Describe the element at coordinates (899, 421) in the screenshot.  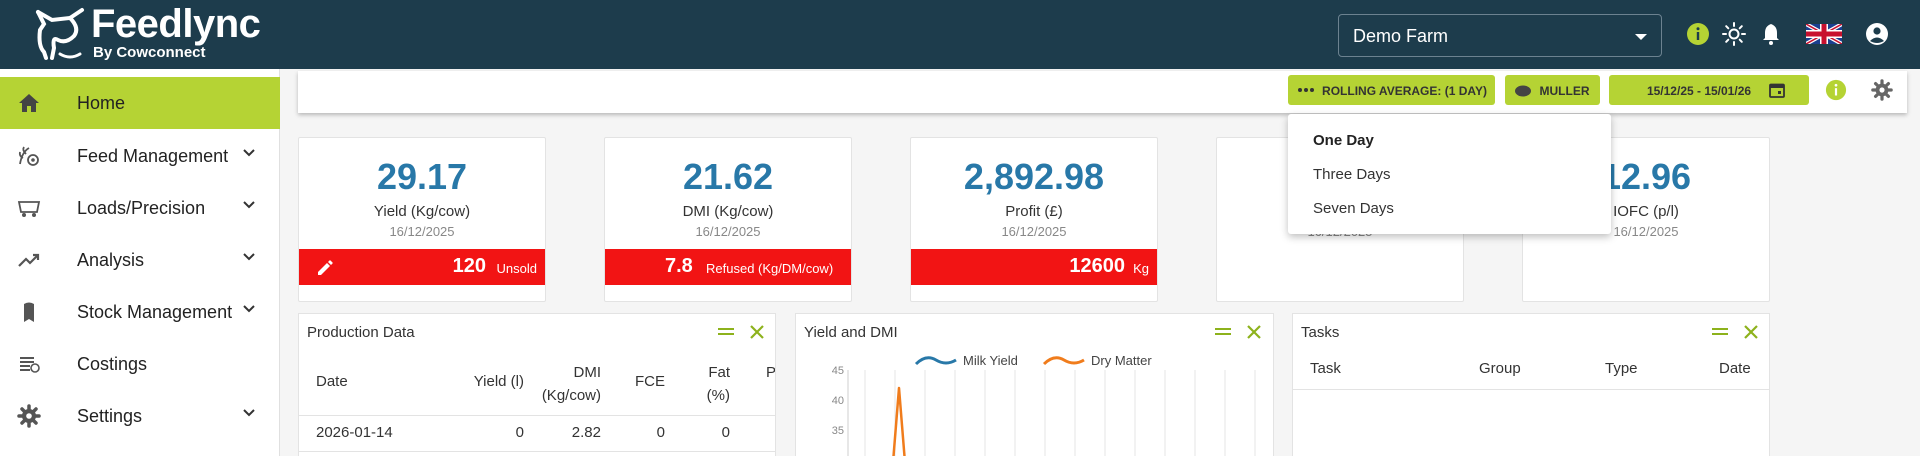
I see `series-line-dry-matter` at that location.